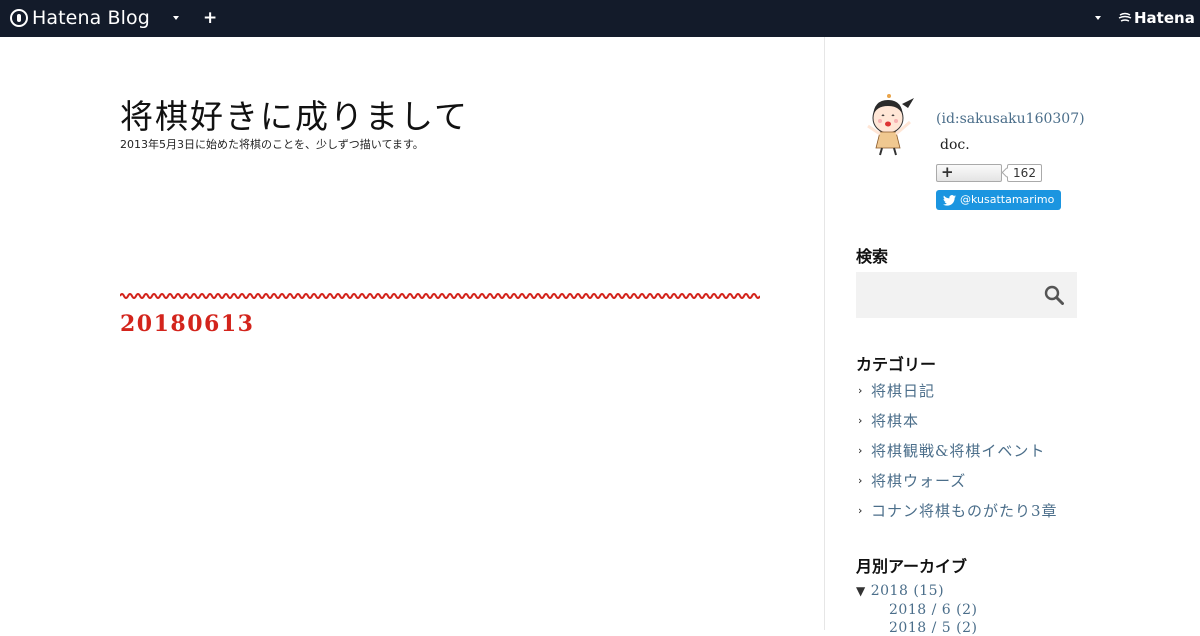 Image resolution: width=1200 pixels, height=636 pixels. Describe the element at coordinates (955, 145) in the screenshot. I see `profile-description: doc.` at that location.